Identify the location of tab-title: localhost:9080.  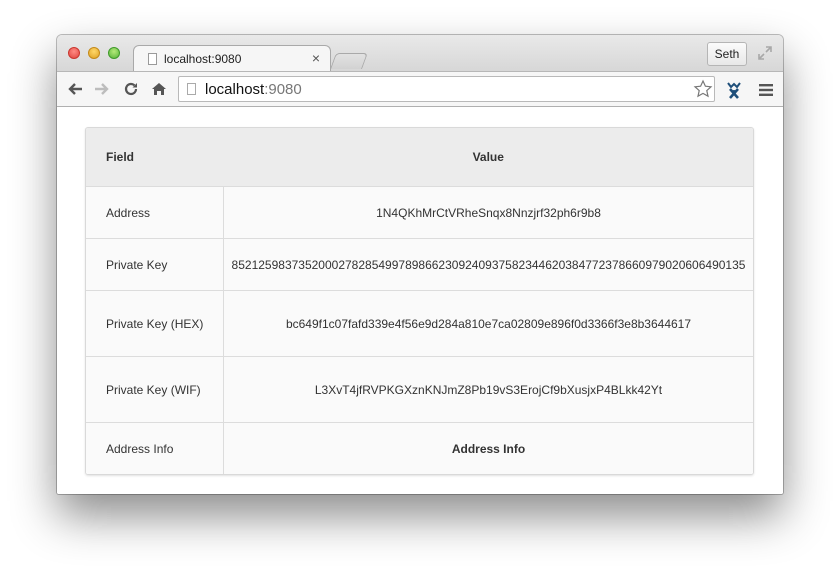
(203, 59).